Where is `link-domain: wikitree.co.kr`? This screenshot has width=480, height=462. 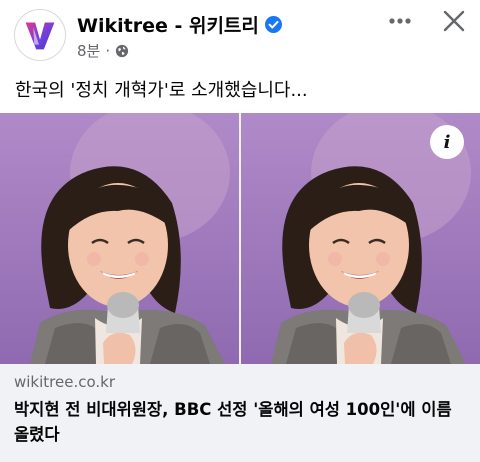 link-domain: wikitree.co.kr is located at coordinates (65, 382).